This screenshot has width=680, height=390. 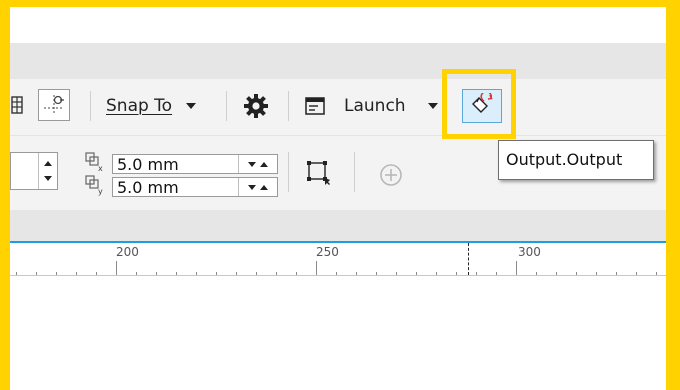 I want to click on standard-toolbar: Snap To Launch, so click(x=338, y=107).